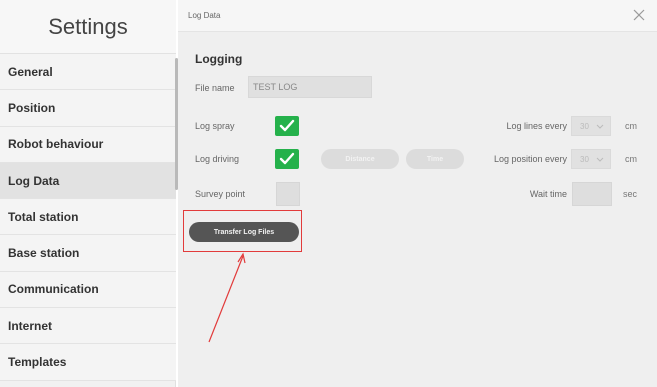 The width and height of the screenshot is (657, 387). Describe the element at coordinates (215, 88) in the screenshot. I see `file-name-label: File name` at that location.